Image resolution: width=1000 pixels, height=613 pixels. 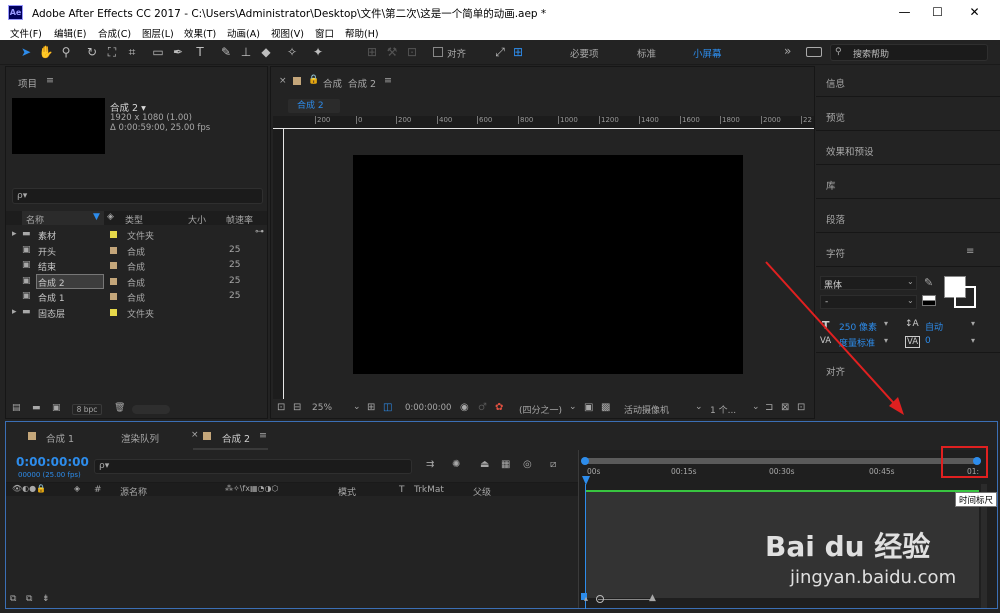 I want to click on comp-breadcrumb: 合成 2, so click(x=314, y=106).